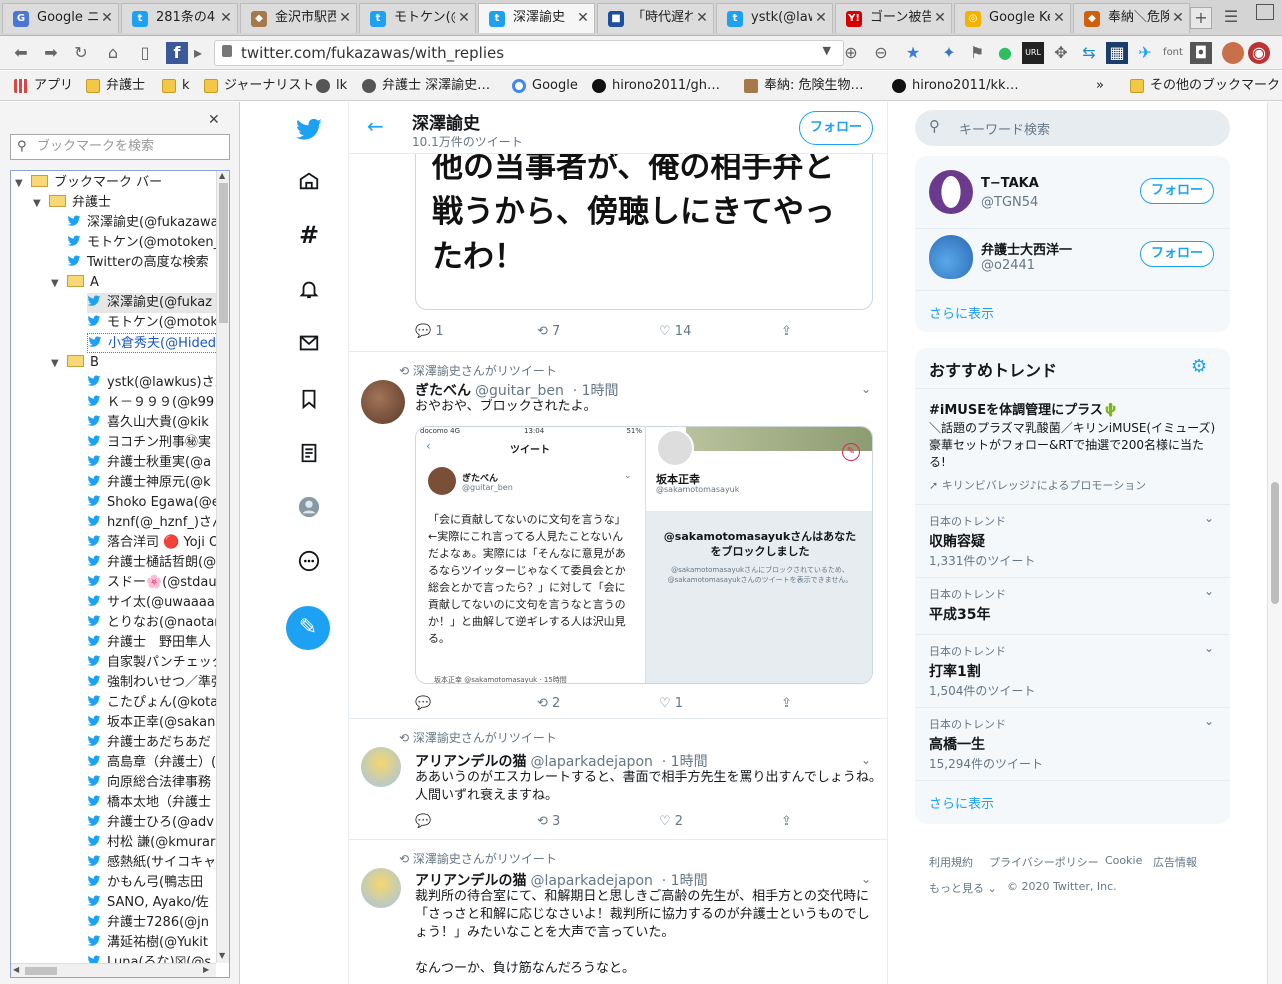  Describe the element at coordinates (1033, 53) in the screenshot. I see `url-extension-icon: URL` at that location.